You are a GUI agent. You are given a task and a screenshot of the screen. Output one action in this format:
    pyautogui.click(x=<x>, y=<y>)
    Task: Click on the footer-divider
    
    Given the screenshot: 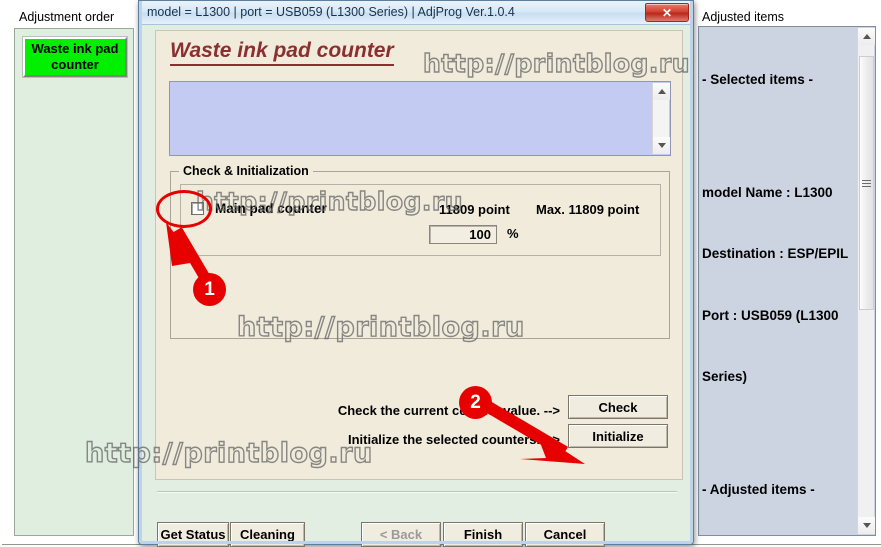 What is the action you would take?
    pyautogui.click(x=417, y=492)
    